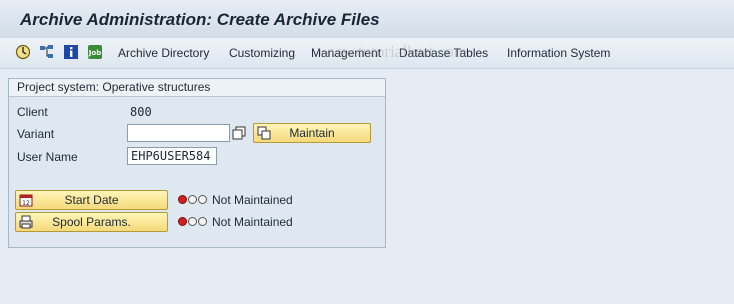 This screenshot has height=304, width=734. I want to click on client-value: 800, so click(141, 112).